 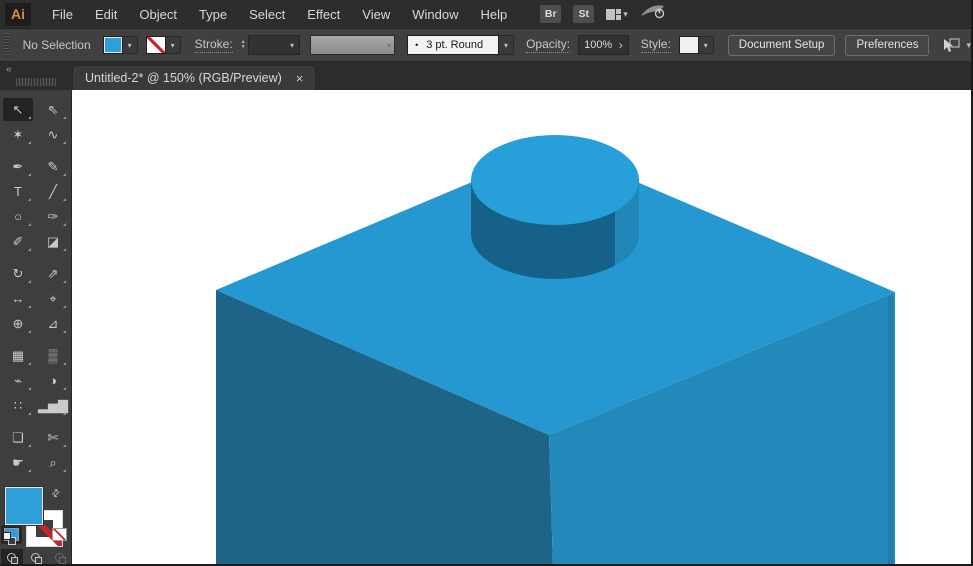 I want to click on zoom-icon: ⌕, so click(x=53, y=462).